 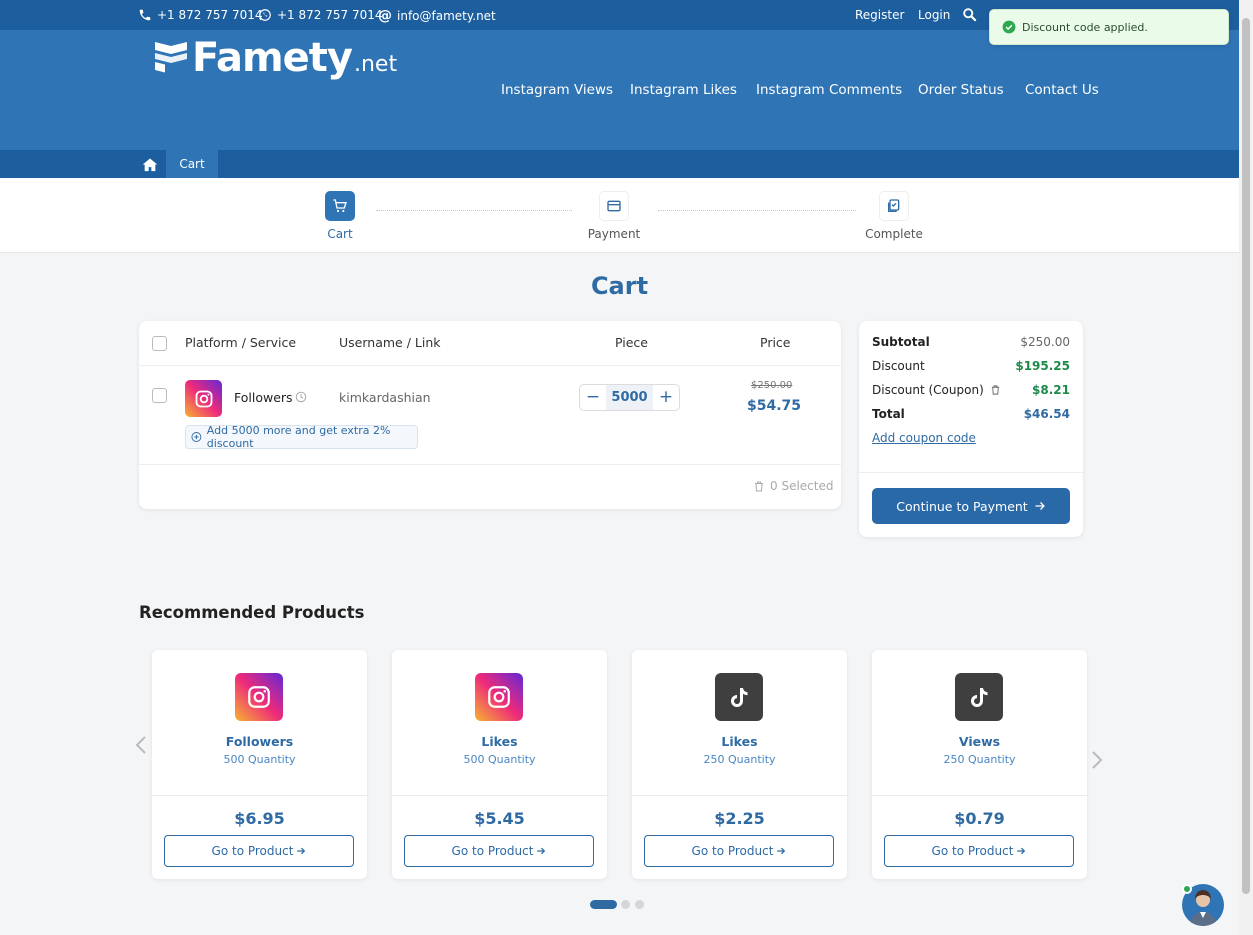 I want to click on nav-instagram-views: Instagram Views, so click(x=557, y=90).